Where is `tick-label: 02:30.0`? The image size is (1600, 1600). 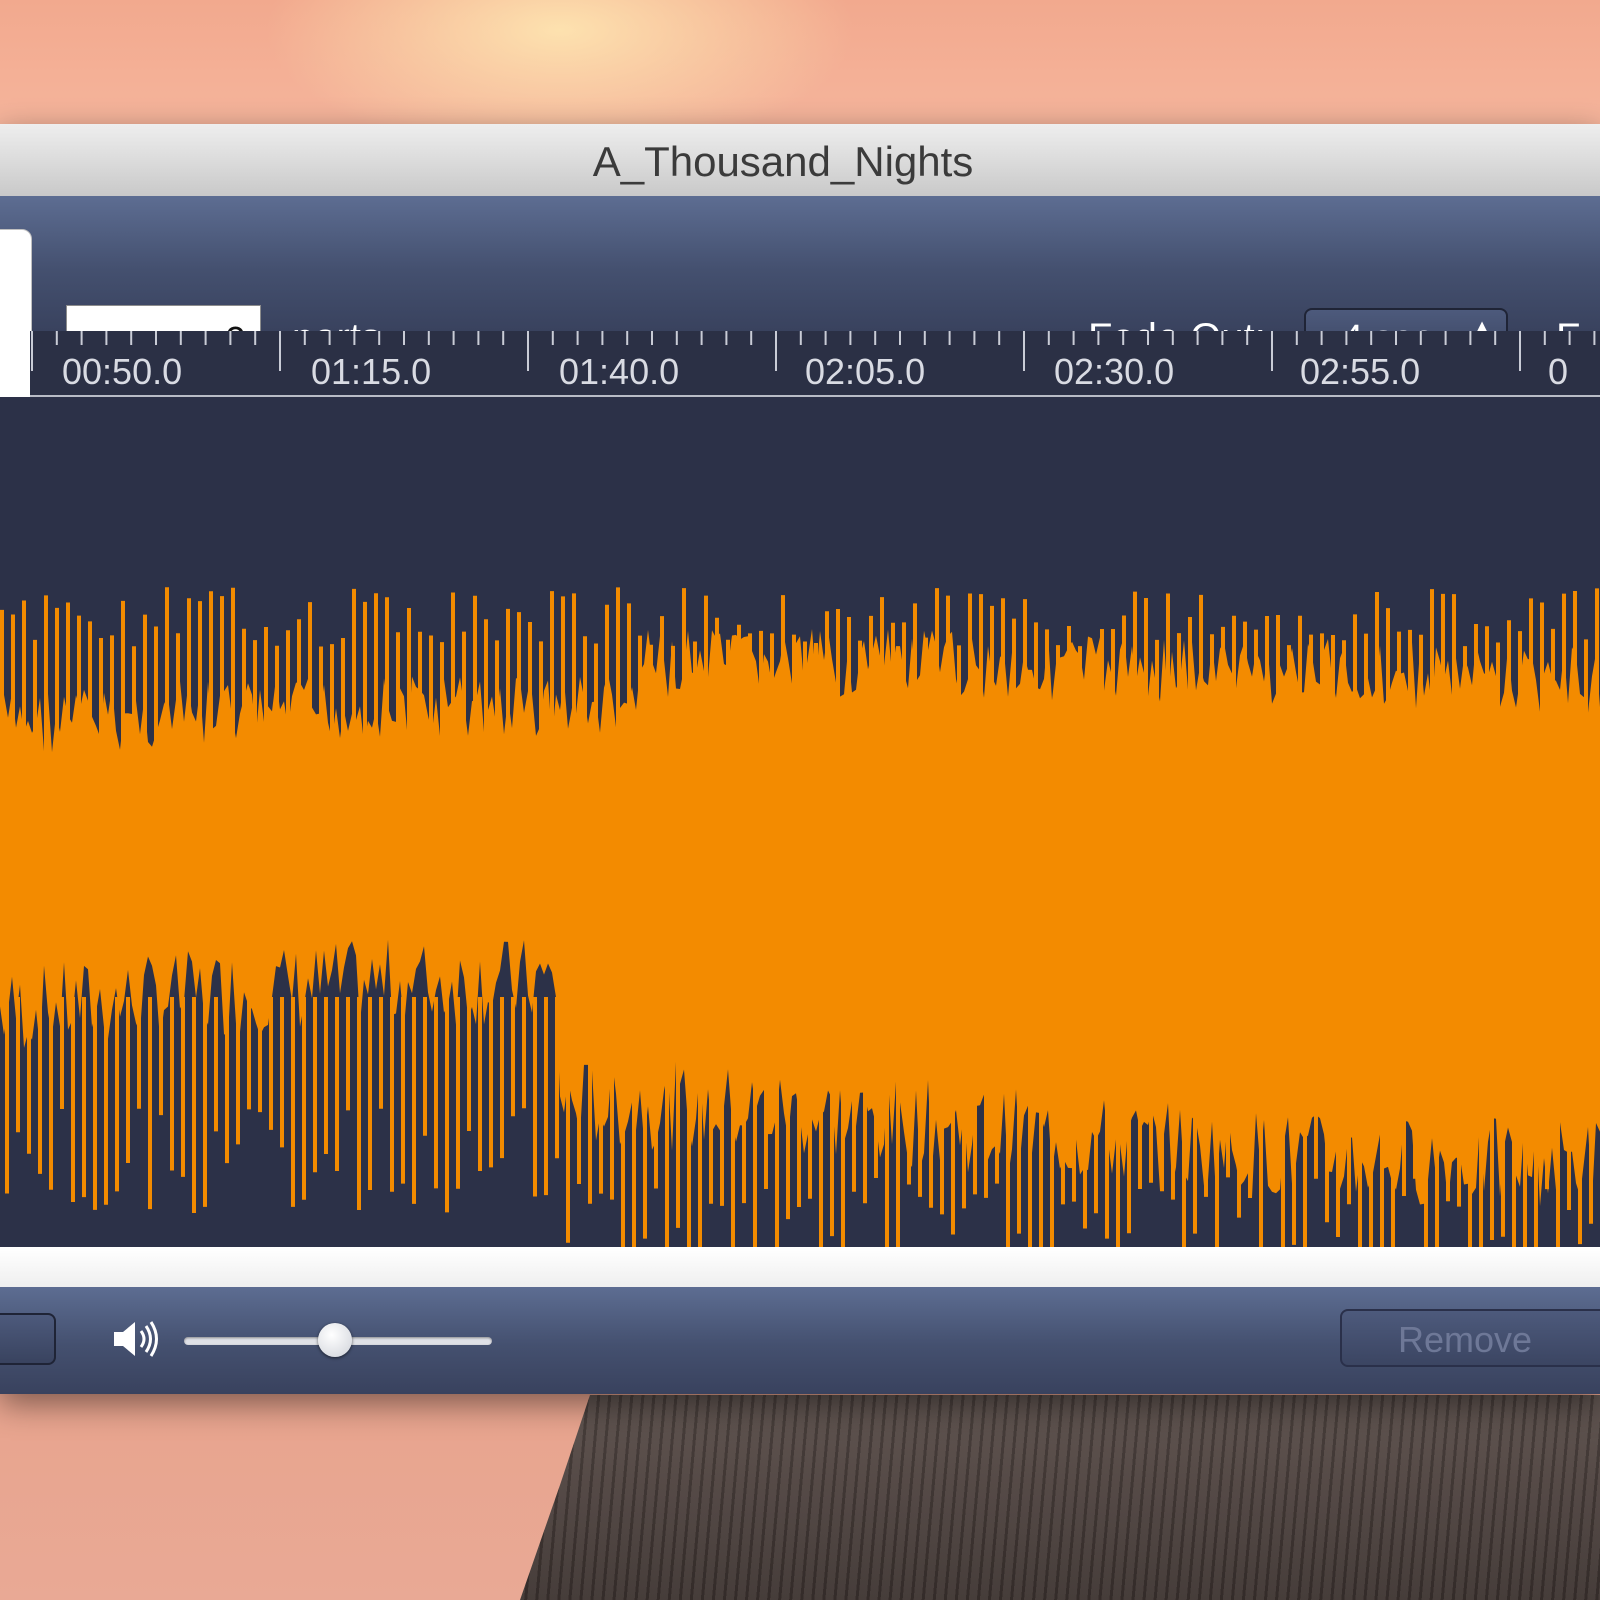 tick-label: 02:30.0 is located at coordinates (1114, 371).